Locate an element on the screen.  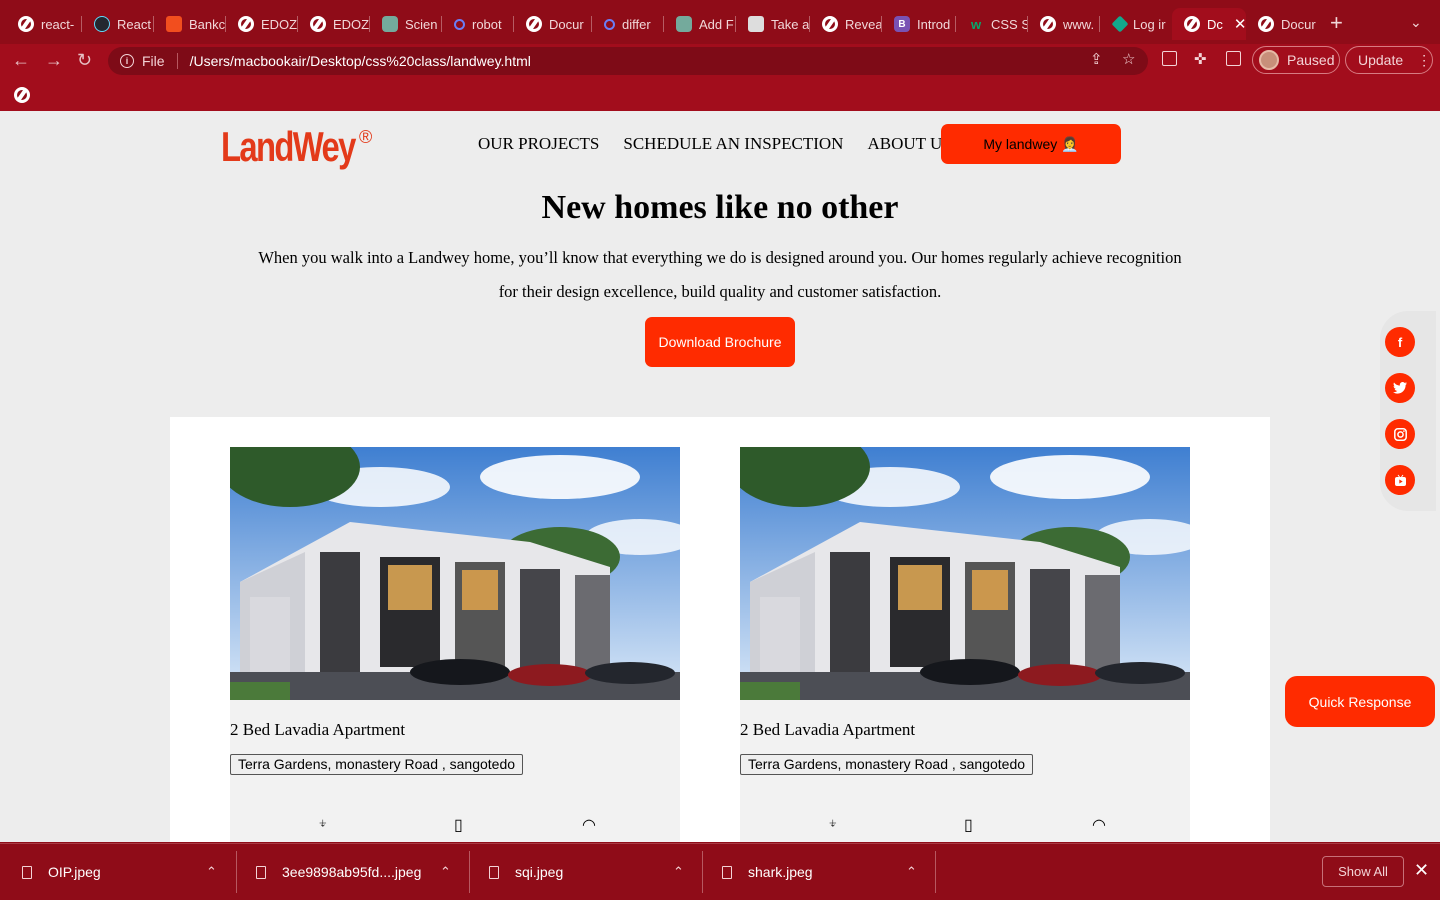
reader-mode-icon is located at coordinates (1169, 58).